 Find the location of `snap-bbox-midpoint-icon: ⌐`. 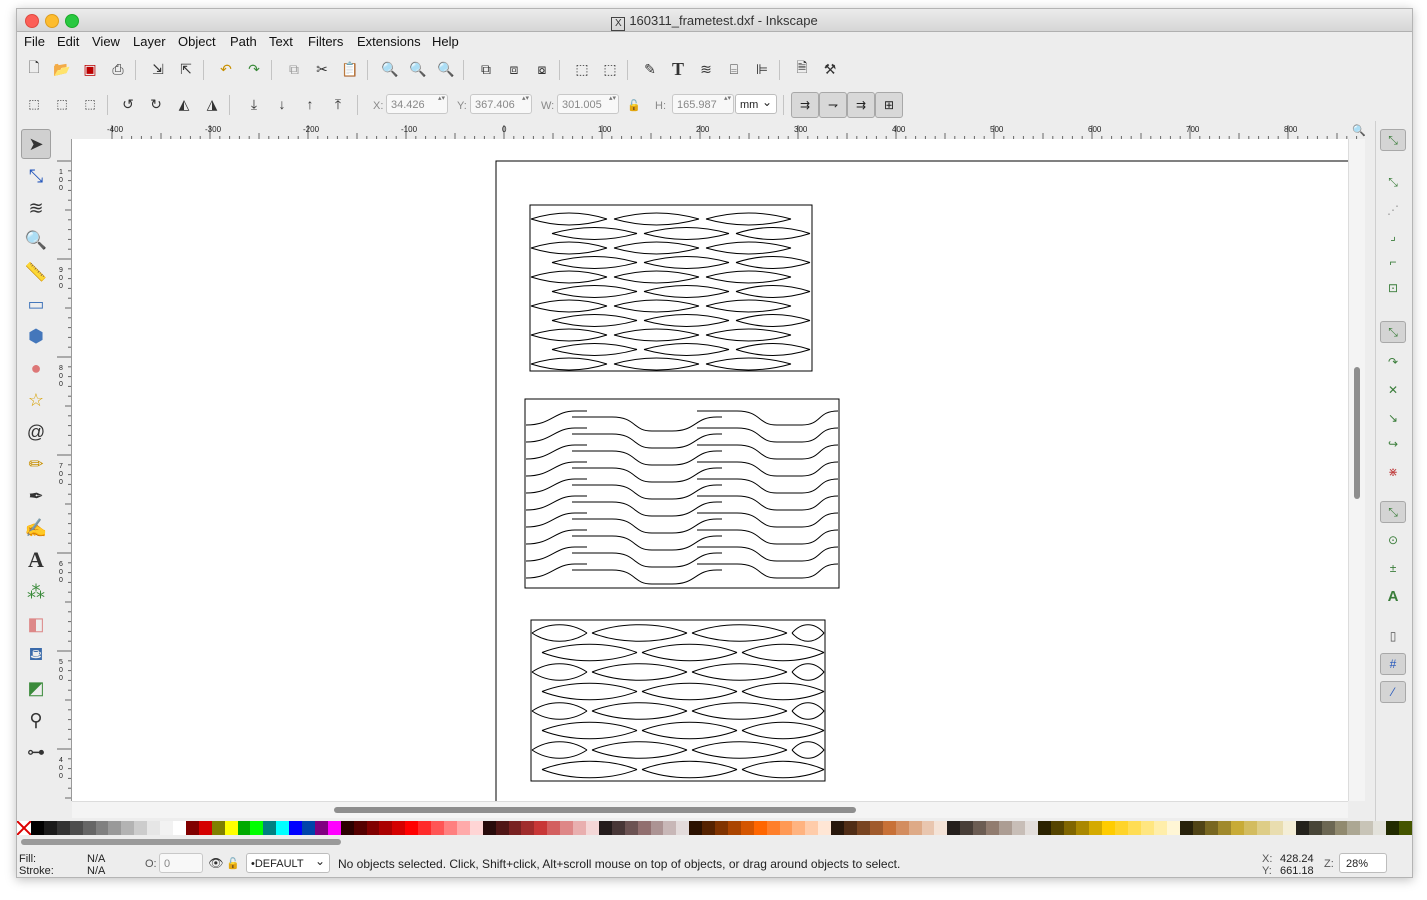

snap-bbox-midpoint-icon: ⌐ is located at coordinates (1393, 262).